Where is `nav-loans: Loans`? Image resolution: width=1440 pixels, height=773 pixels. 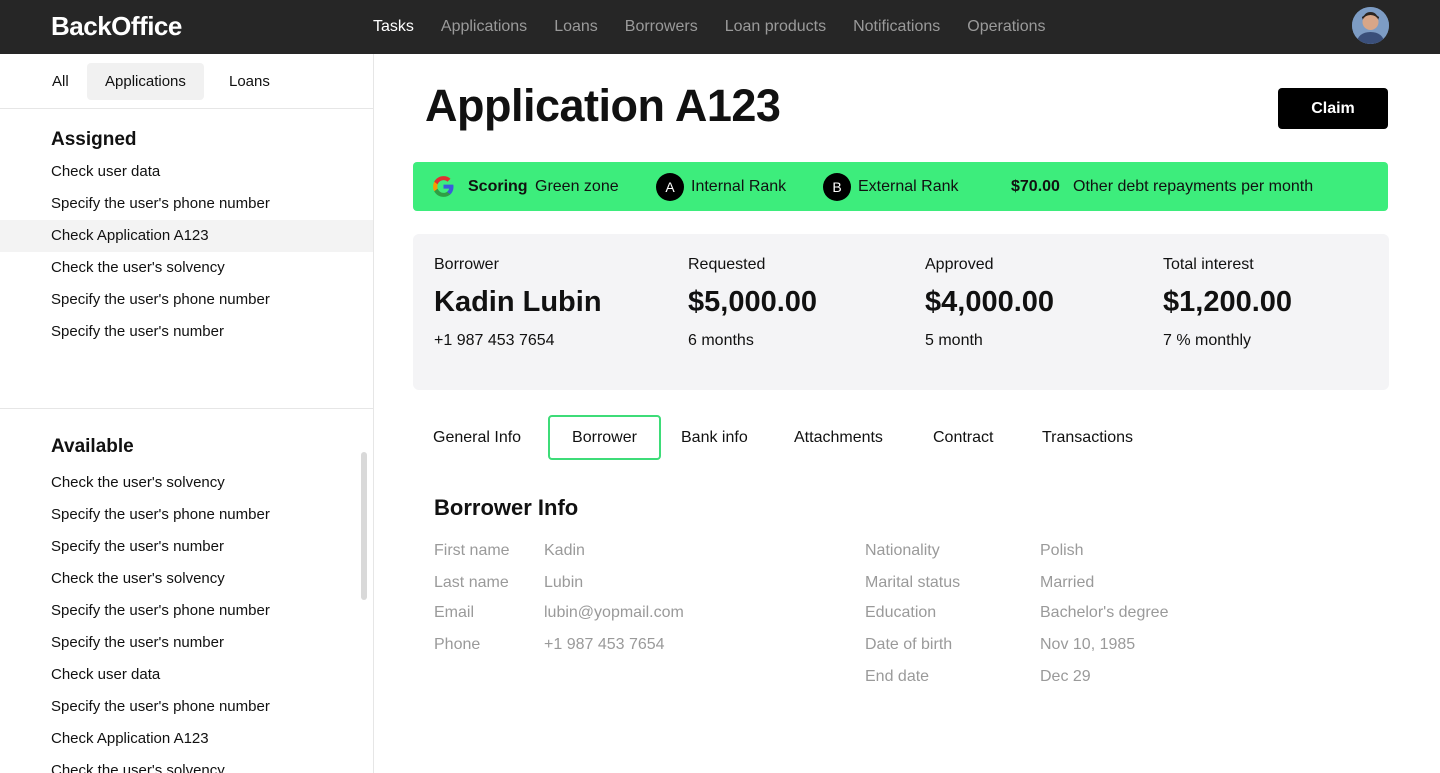 nav-loans: Loans is located at coordinates (576, 27).